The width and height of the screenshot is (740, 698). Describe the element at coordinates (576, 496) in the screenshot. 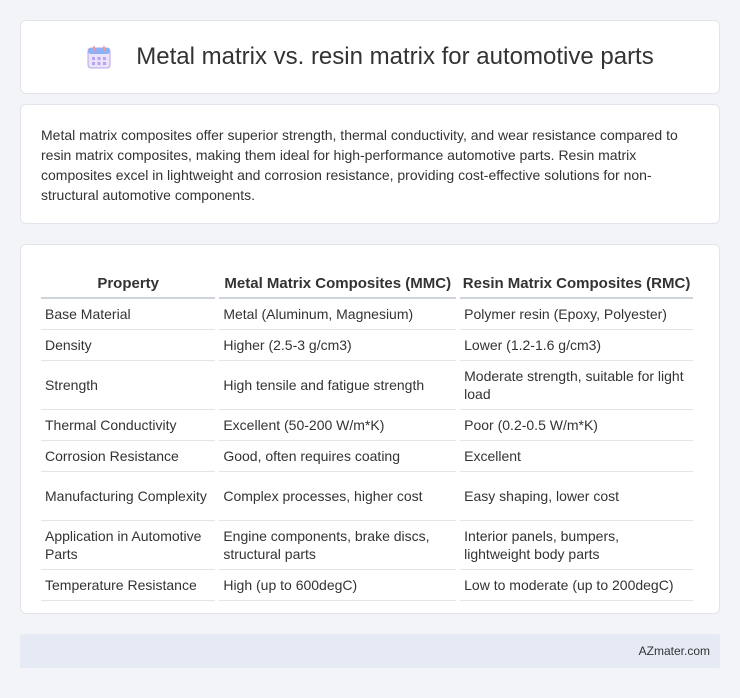

I see `rmc-cell: Easy shaping, lower cost` at that location.